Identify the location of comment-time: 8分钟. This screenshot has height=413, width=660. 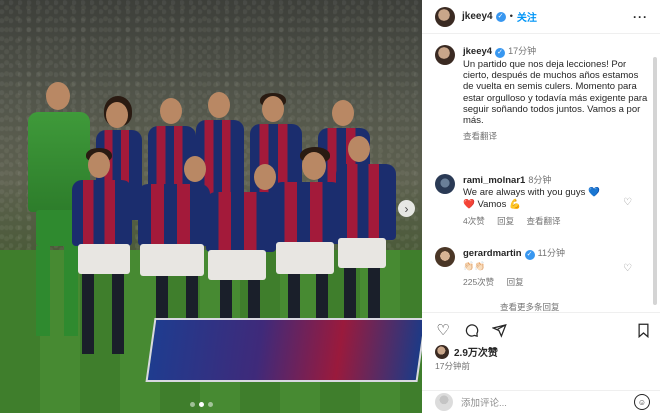
(540, 180).